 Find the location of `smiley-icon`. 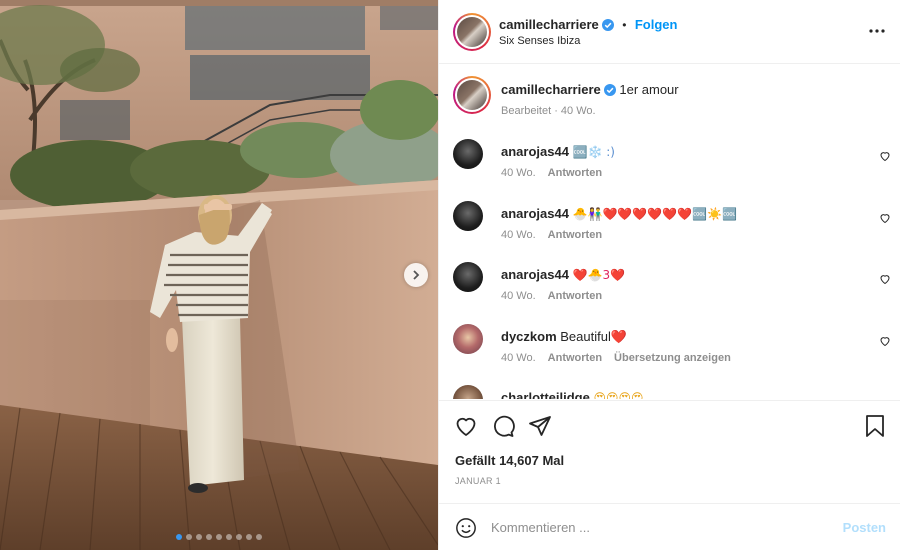

smiley-icon is located at coordinates (466, 530).